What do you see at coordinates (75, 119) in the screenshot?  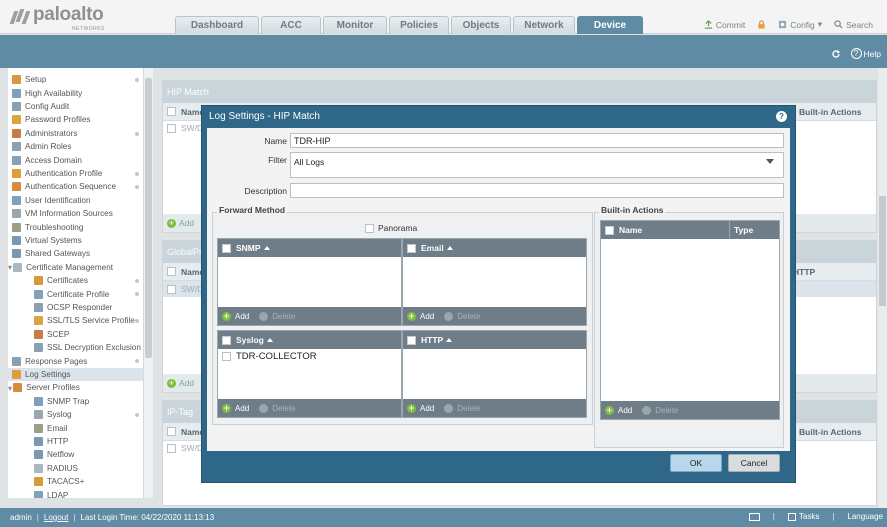 I see `sidebar-item-password-profiles: Password Profiles` at bounding box center [75, 119].